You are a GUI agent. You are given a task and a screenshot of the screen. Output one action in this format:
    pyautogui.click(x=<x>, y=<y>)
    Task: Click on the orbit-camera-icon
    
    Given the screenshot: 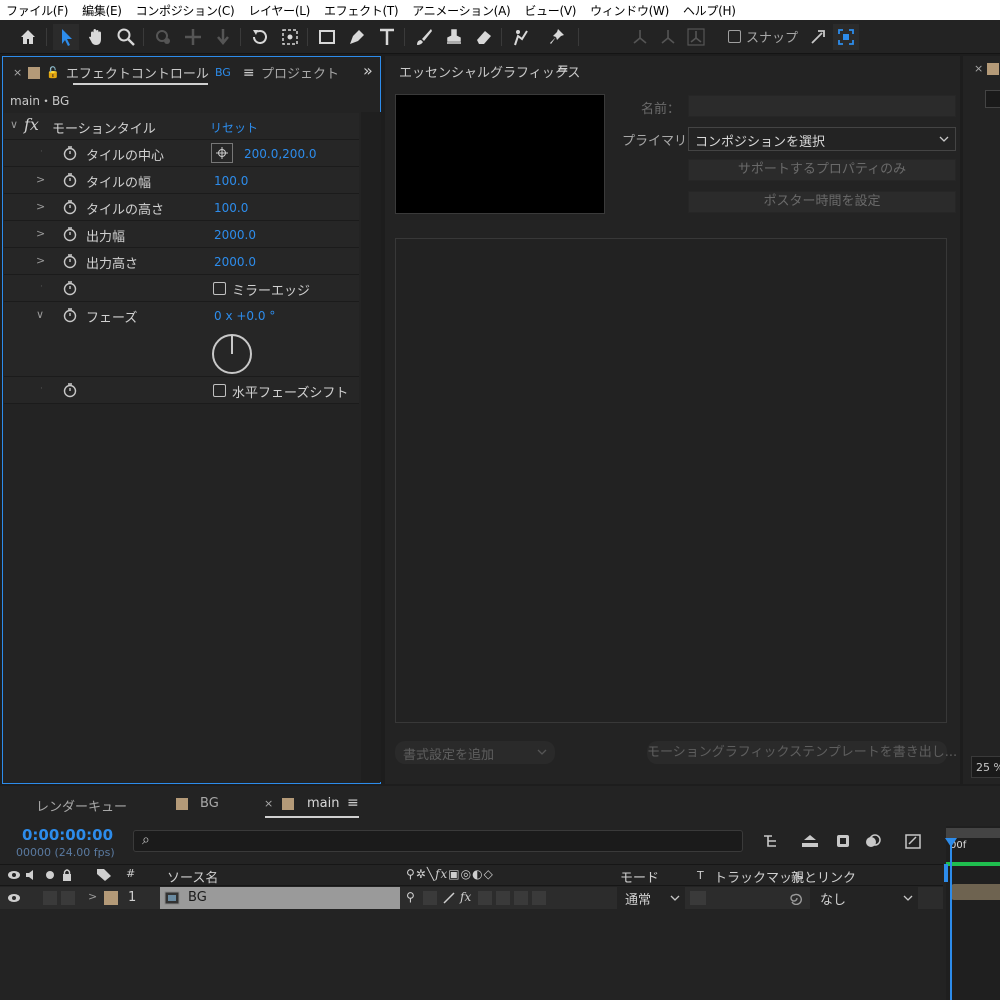 What is the action you would take?
    pyautogui.click(x=163, y=37)
    